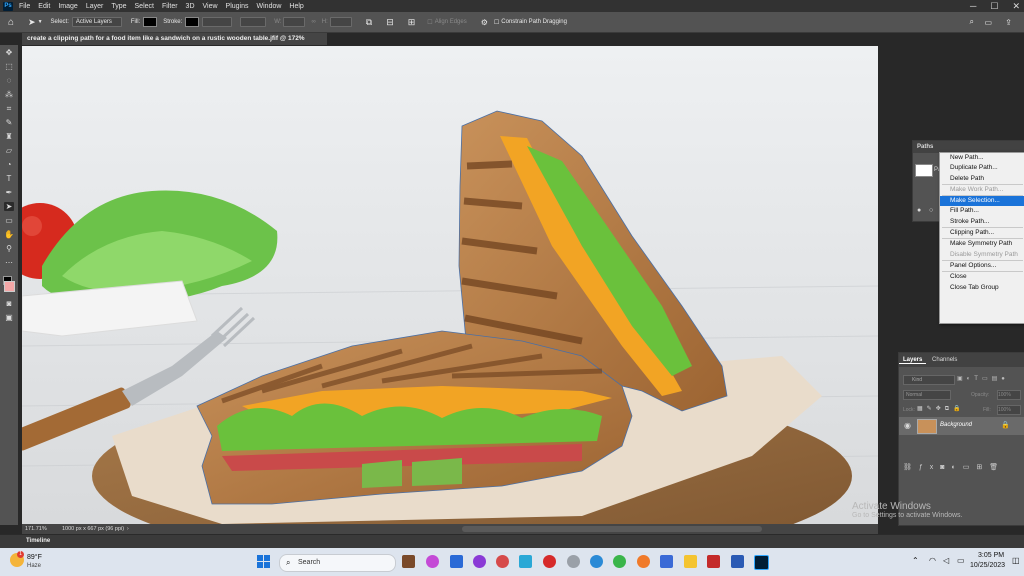 Image resolution: width=1024 pixels, height=576 pixels. Describe the element at coordinates (929, 380) in the screenshot. I see `layer-filter-kind: Kind` at that location.